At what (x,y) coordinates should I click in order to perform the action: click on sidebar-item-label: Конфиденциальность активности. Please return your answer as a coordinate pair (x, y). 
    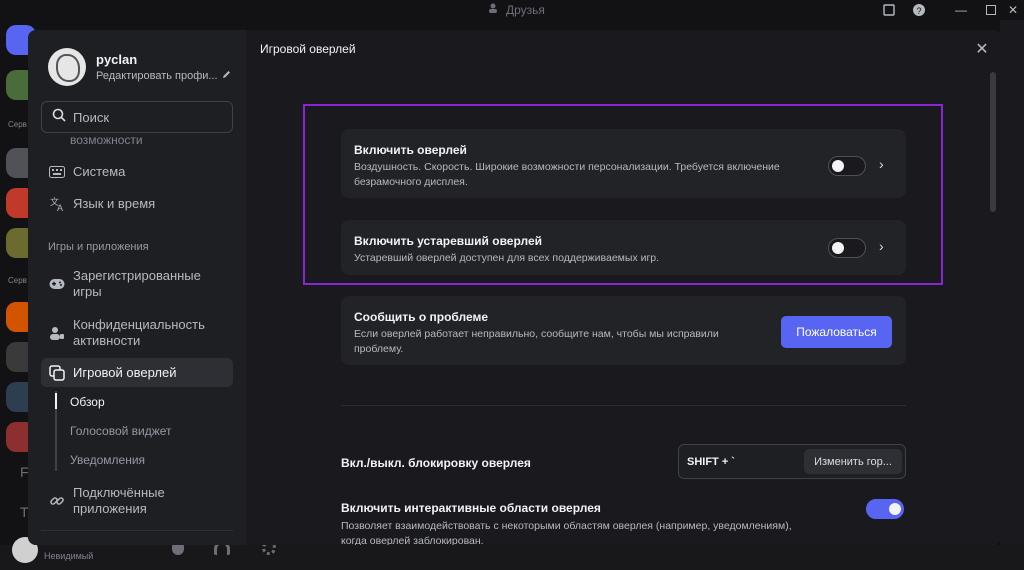
    Looking at the image, I should click on (139, 332).